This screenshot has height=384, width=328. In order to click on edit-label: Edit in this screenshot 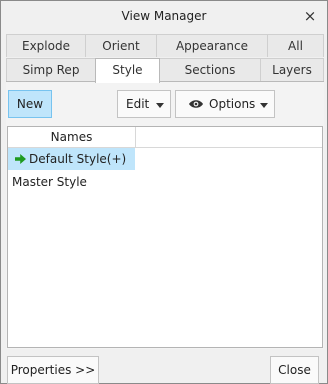, I will do `click(138, 104)`.